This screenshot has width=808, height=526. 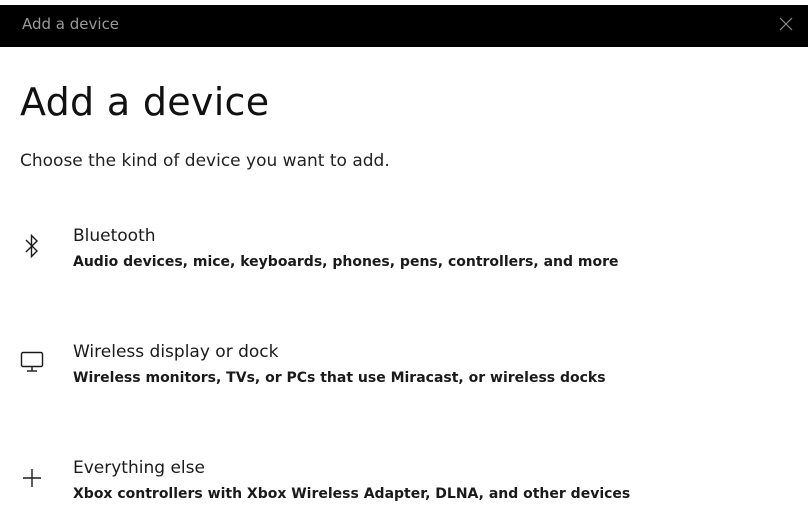 I want to click on option-label: Wireless display or dock, so click(x=176, y=352).